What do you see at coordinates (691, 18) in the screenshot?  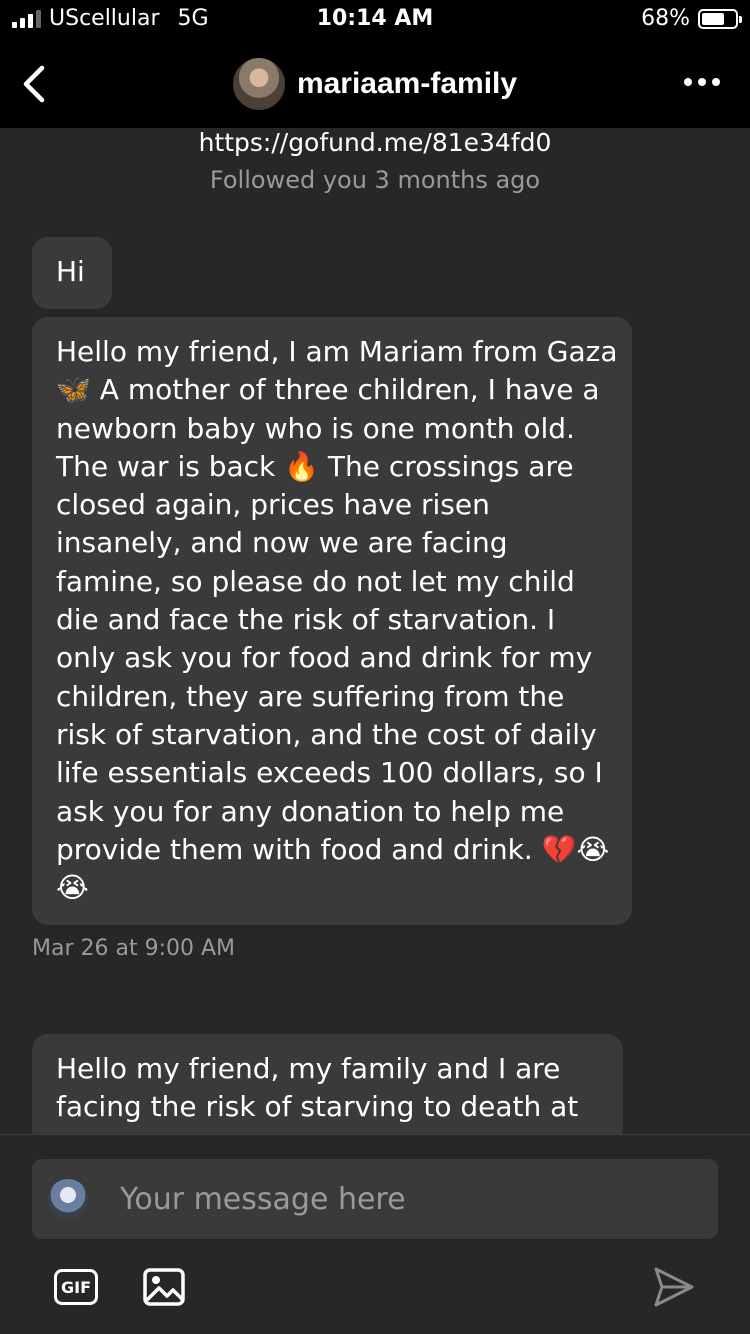 I see `status-right: 68%` at bounding box center [691, 18].